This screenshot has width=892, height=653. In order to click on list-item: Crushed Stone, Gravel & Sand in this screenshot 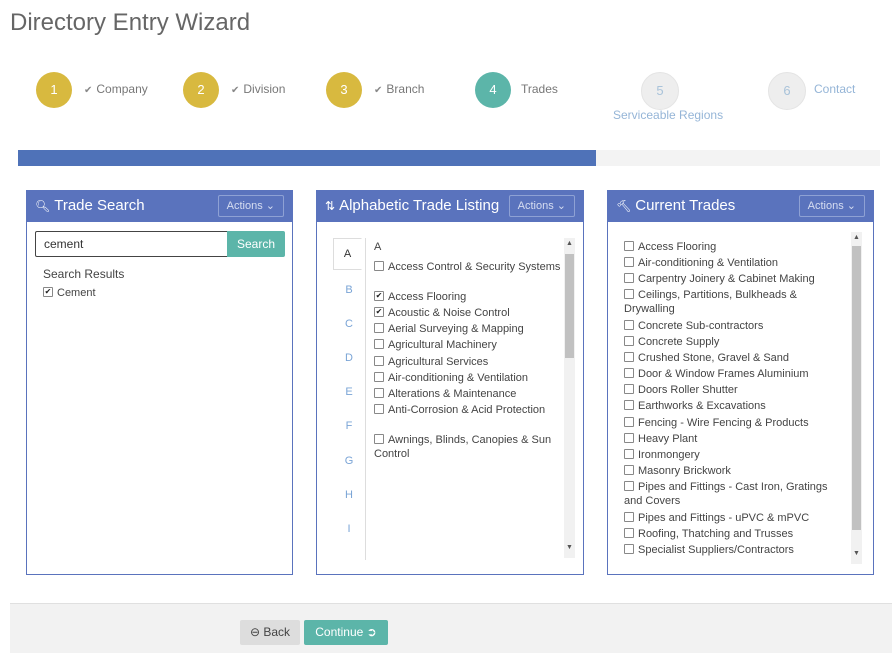, I will do `click(735, 358)`.